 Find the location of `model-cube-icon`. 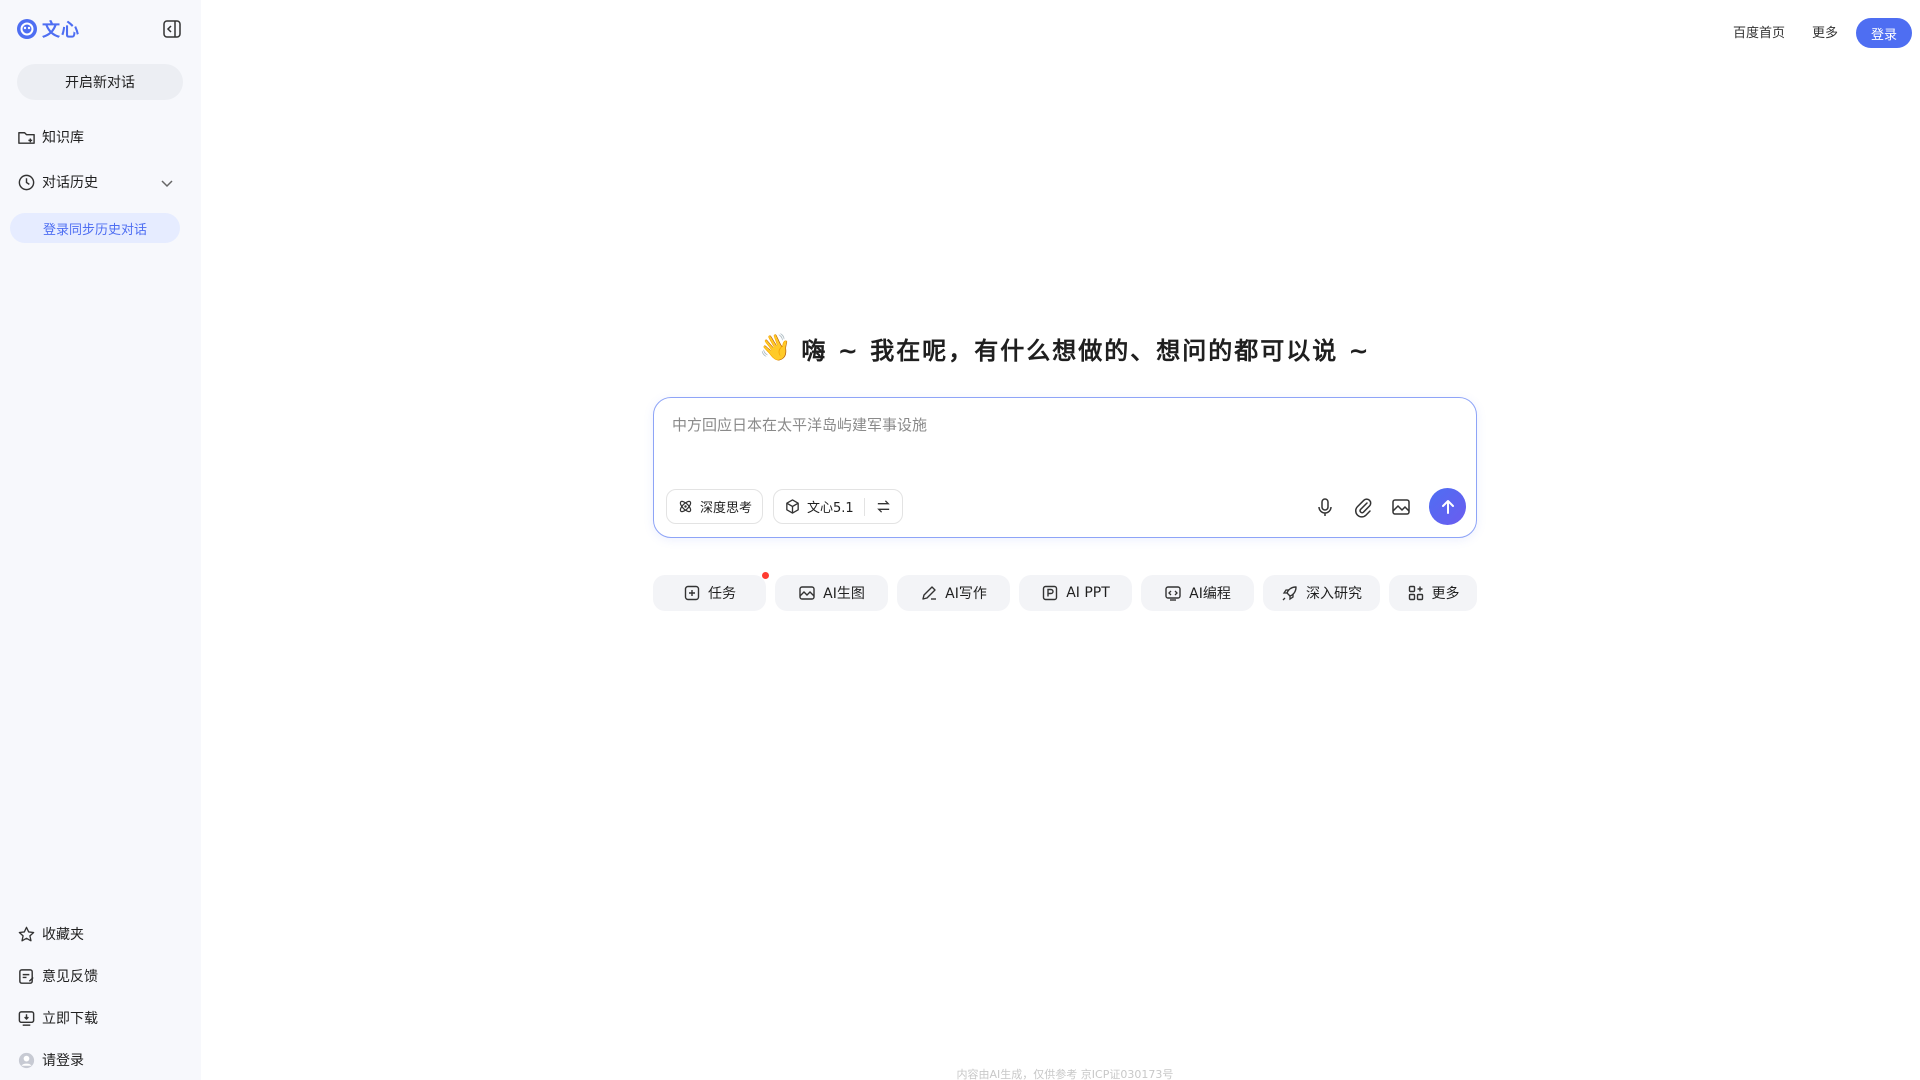

model-cube-icon is located at coordinates (792, 506).